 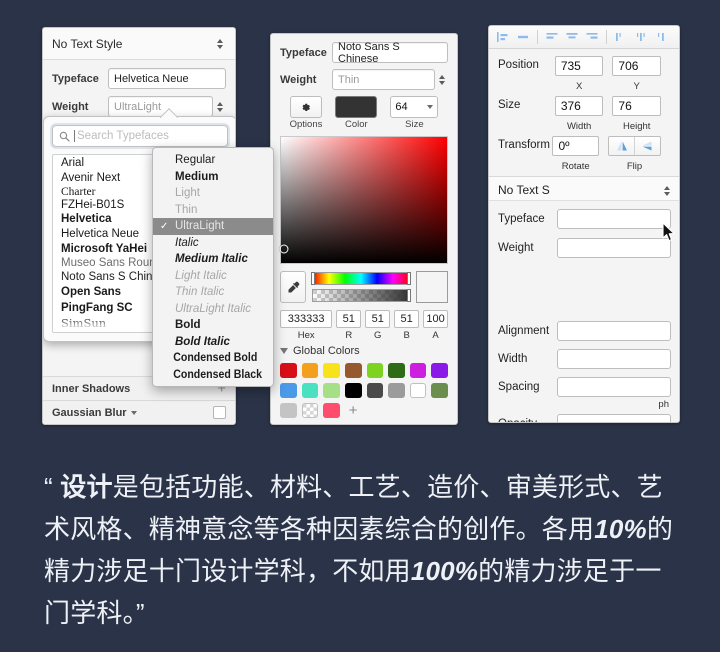 I want to click on right-opacity-field, so click(x=614, y=418).